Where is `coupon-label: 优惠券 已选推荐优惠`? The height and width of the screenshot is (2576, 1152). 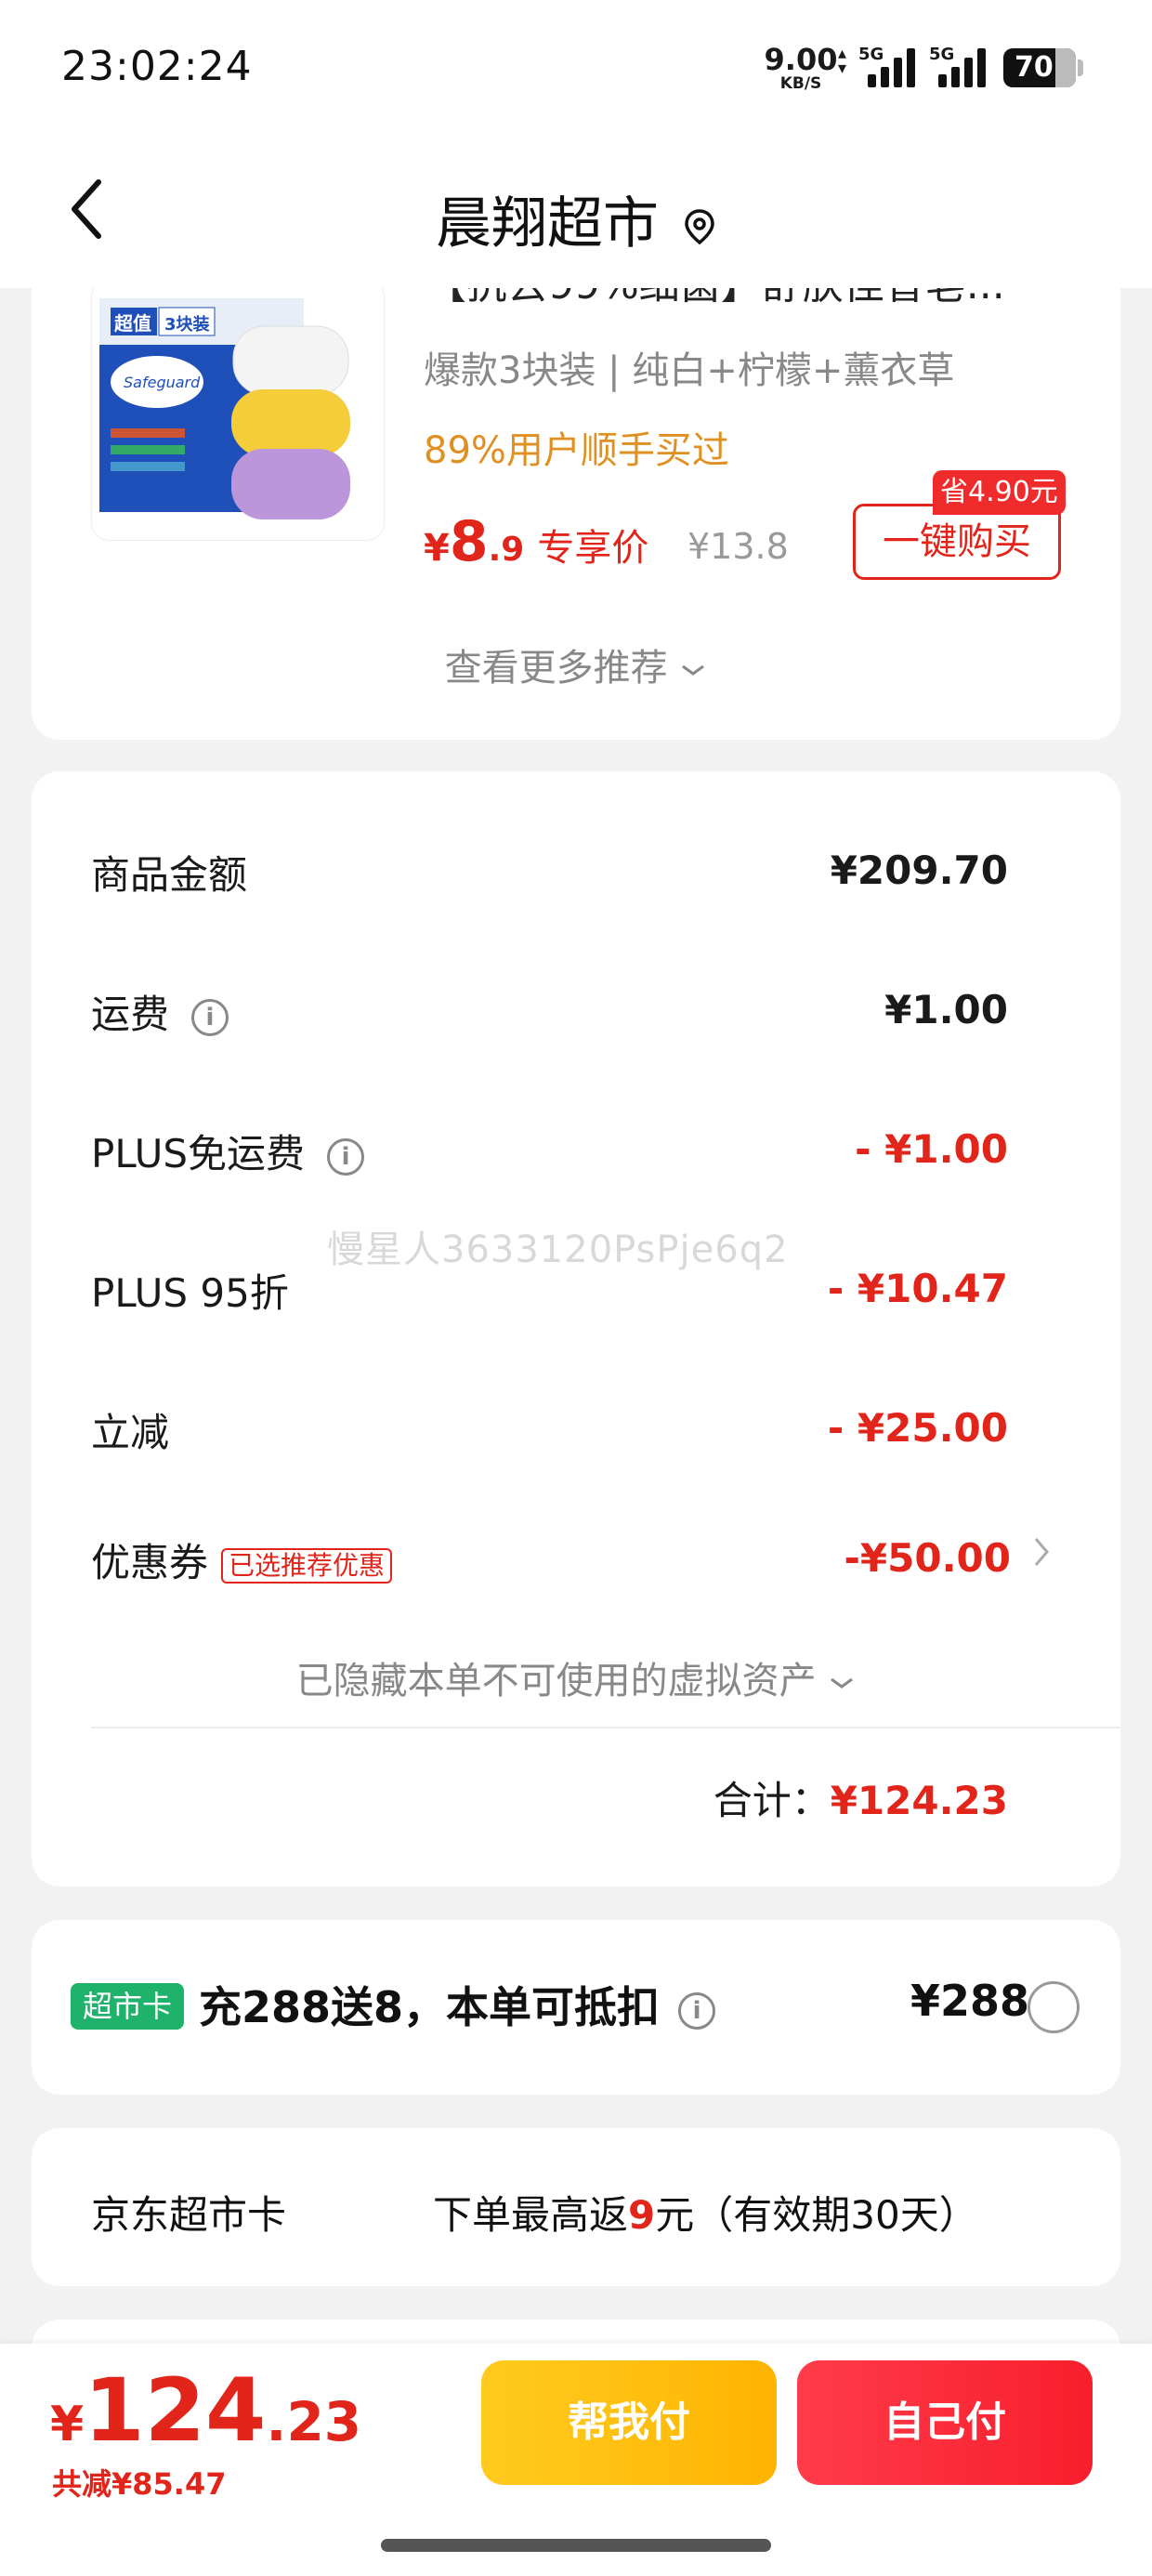 coupon-label: 优惠券 已选推荐优惠 is located at coordinates (242, 1559).